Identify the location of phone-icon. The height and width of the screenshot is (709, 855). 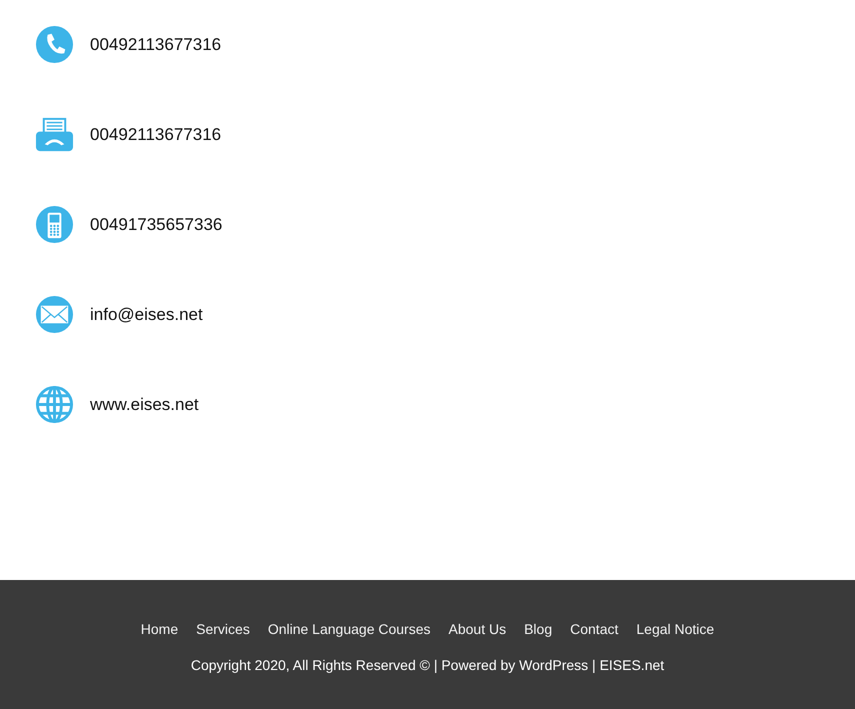
(54, 44).